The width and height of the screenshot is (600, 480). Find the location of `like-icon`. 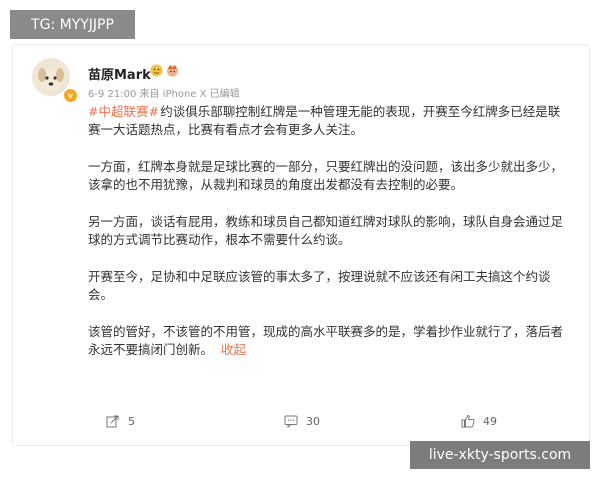

like-icon is located at coordinates (468, 421).